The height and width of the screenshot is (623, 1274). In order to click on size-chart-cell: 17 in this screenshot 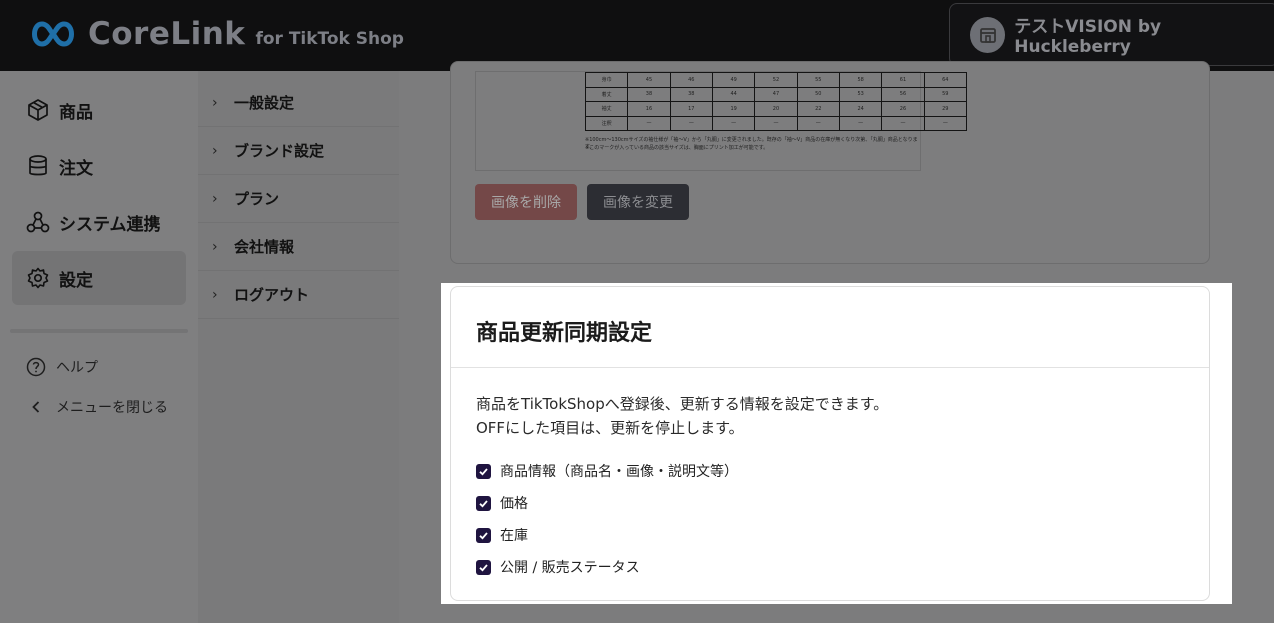, I will do `click(691, 109)`.